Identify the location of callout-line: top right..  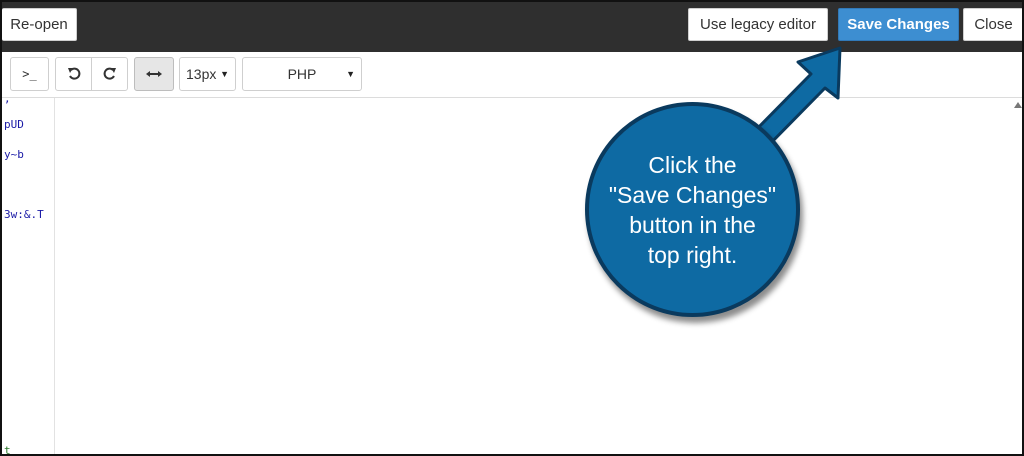
(692, 254).